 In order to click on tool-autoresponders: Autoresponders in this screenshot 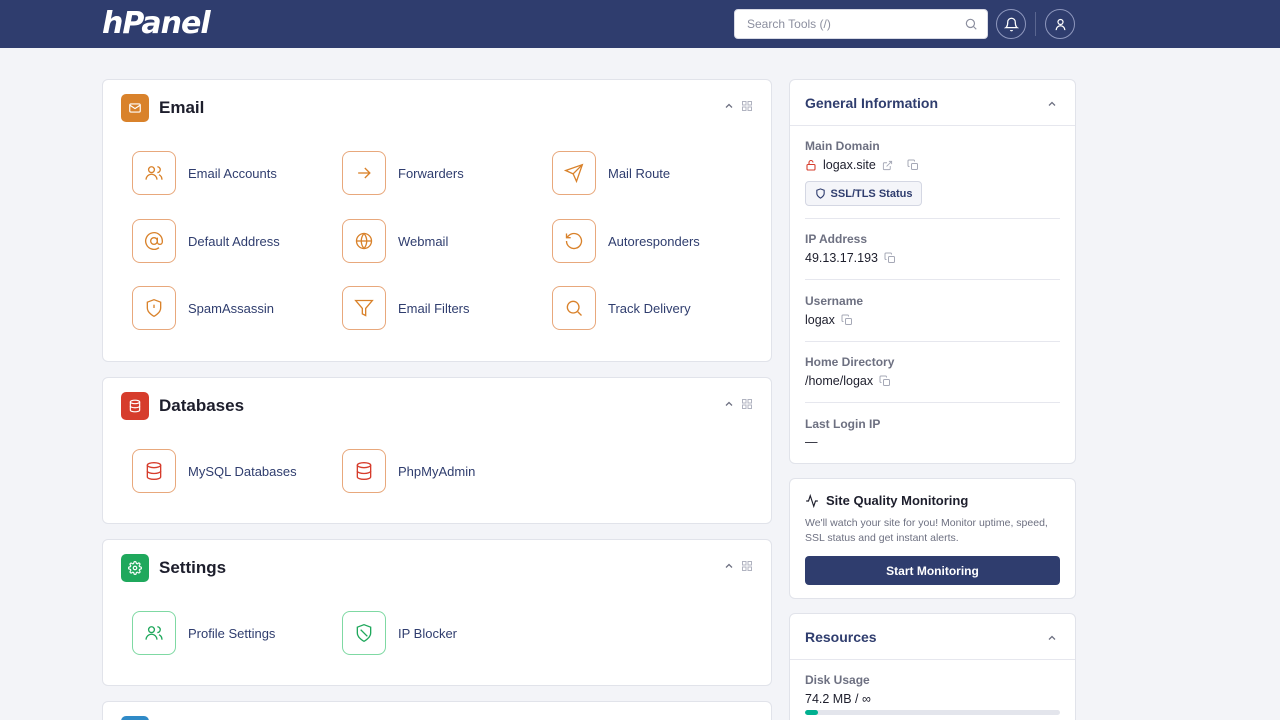, I will do `click(626, 241)`.